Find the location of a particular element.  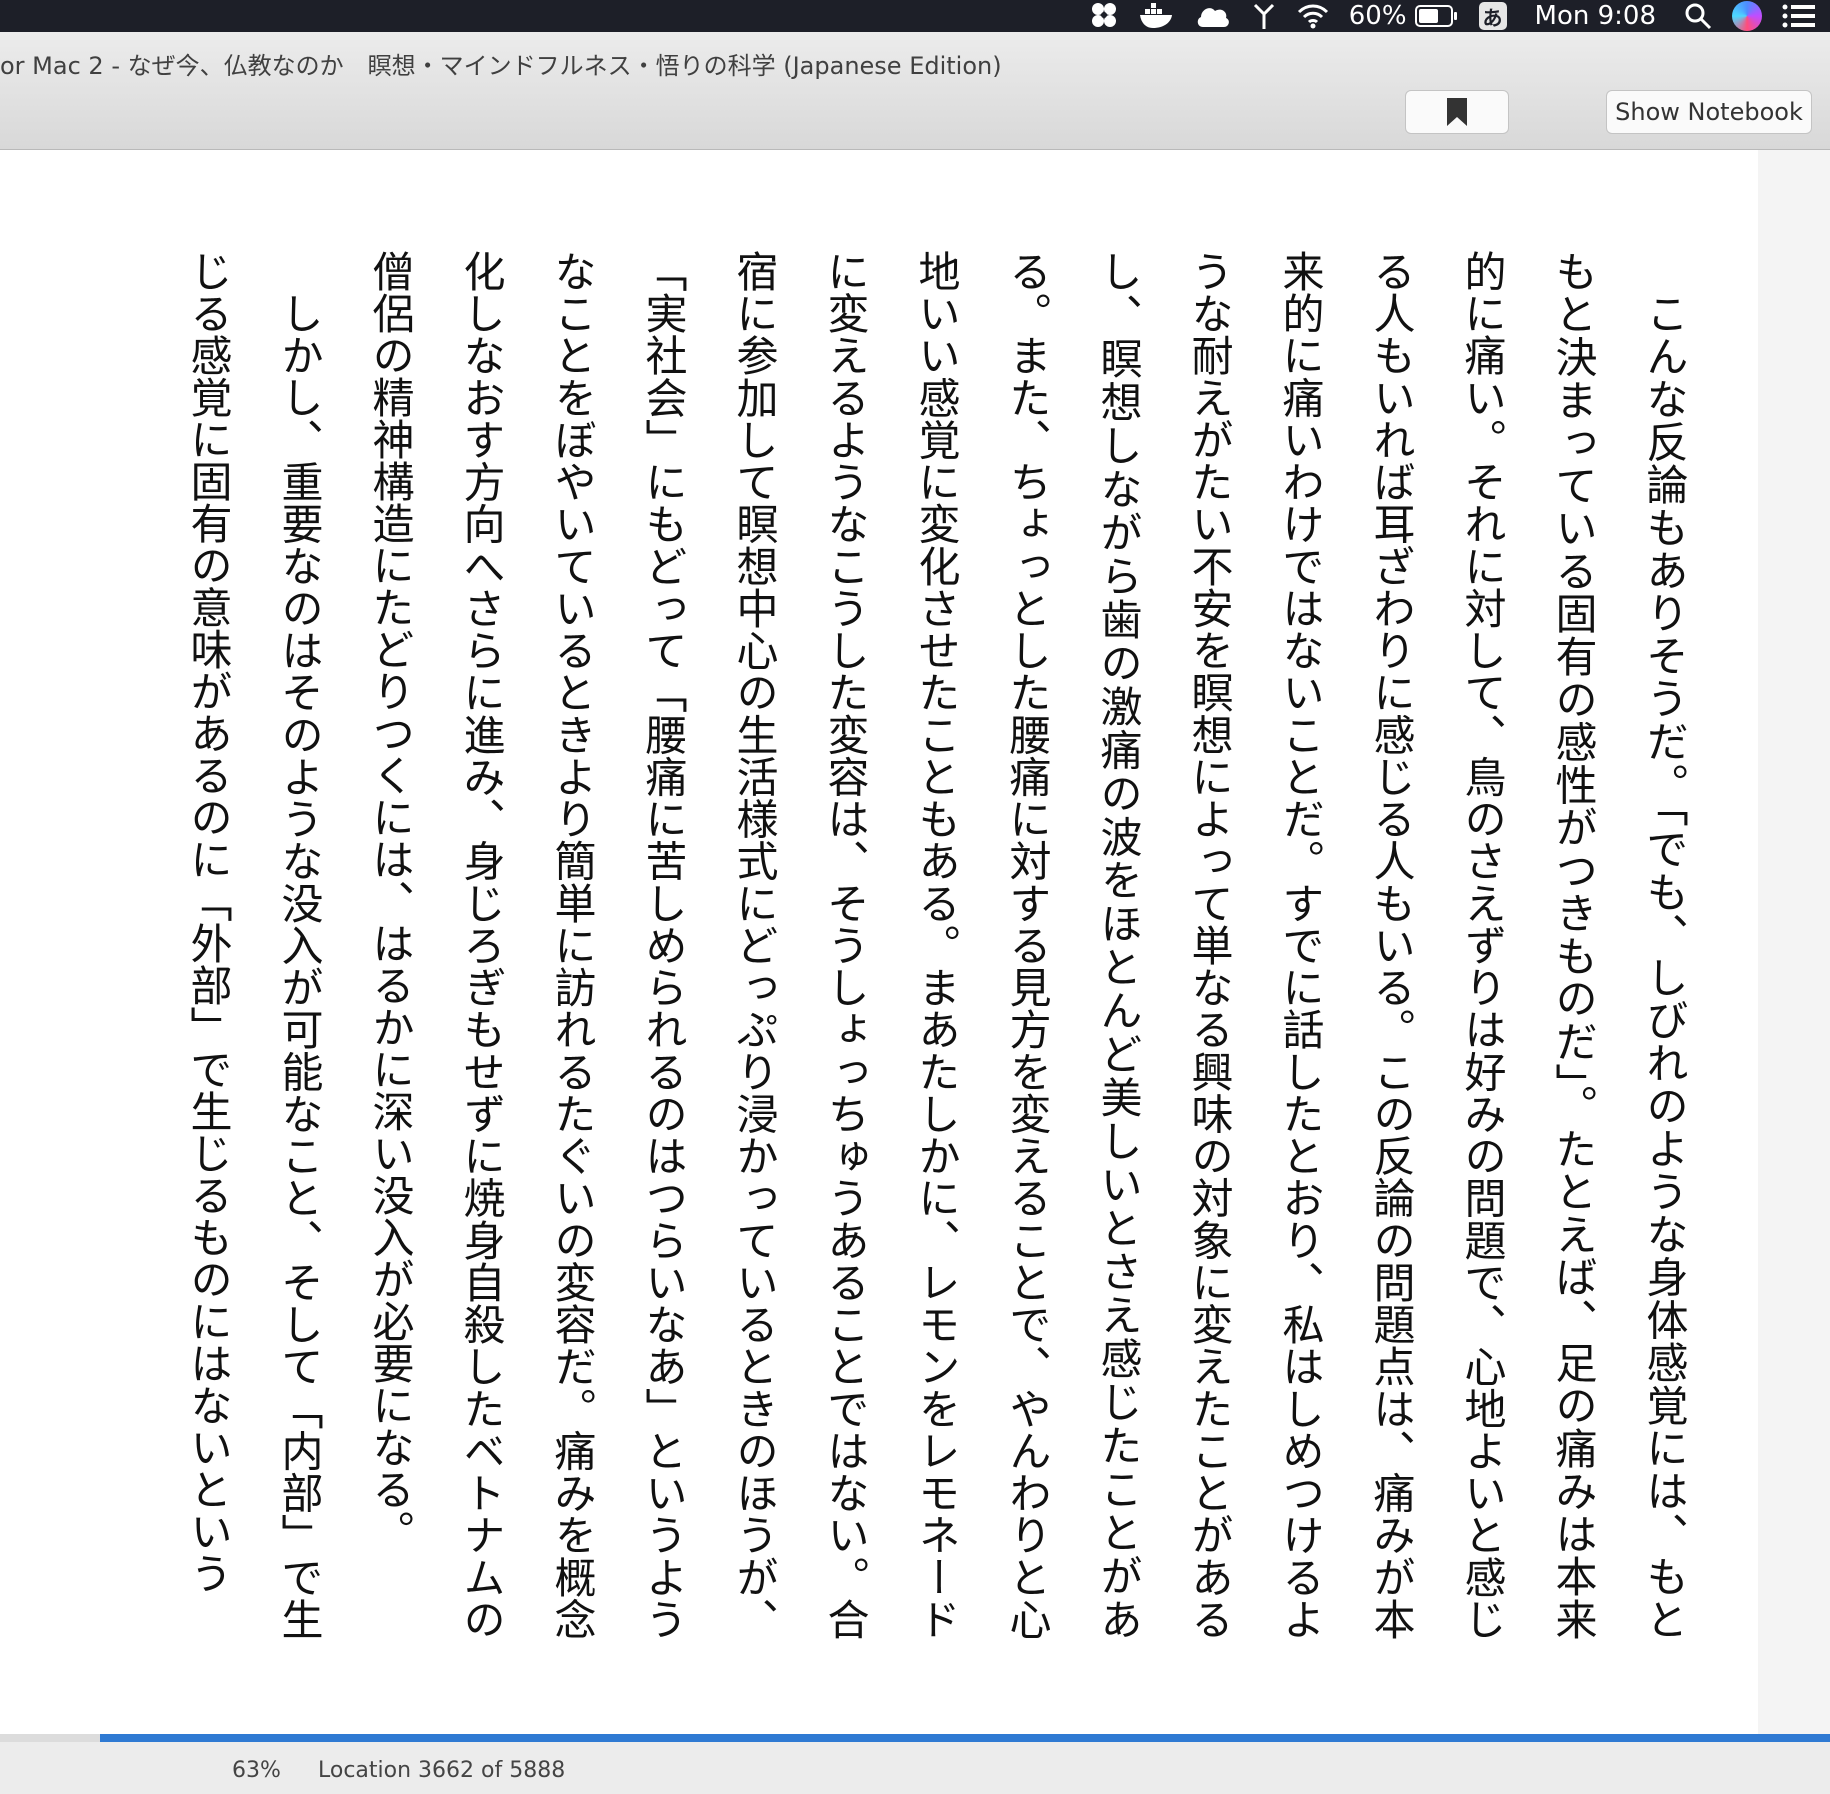

reading-progress-bar is located at coordinates (915, 1738).